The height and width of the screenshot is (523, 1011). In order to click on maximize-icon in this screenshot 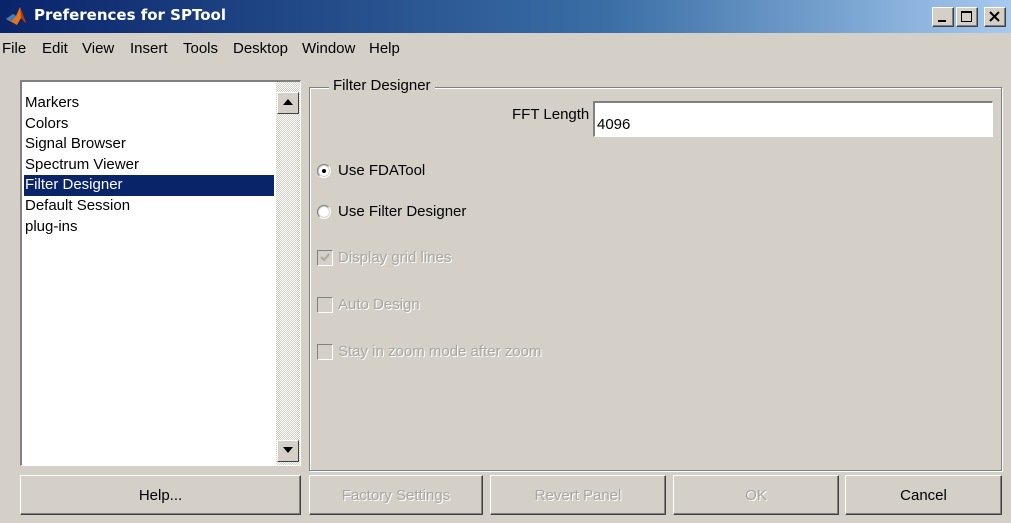, I will do `click(966, 16)`.